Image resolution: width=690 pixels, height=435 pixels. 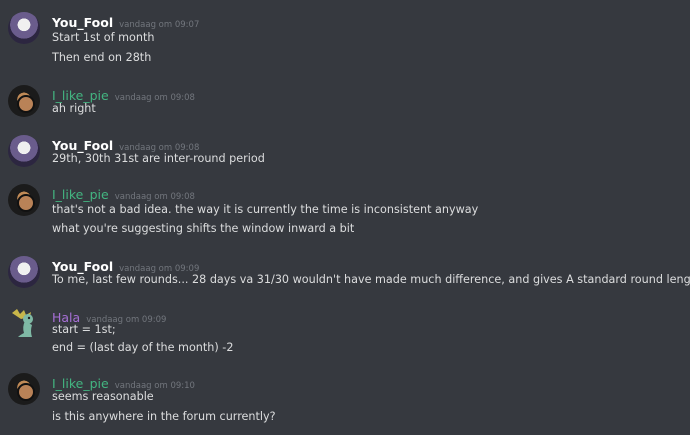 I want to click on message-text: start = 1st;, so click(x=84, y=329).